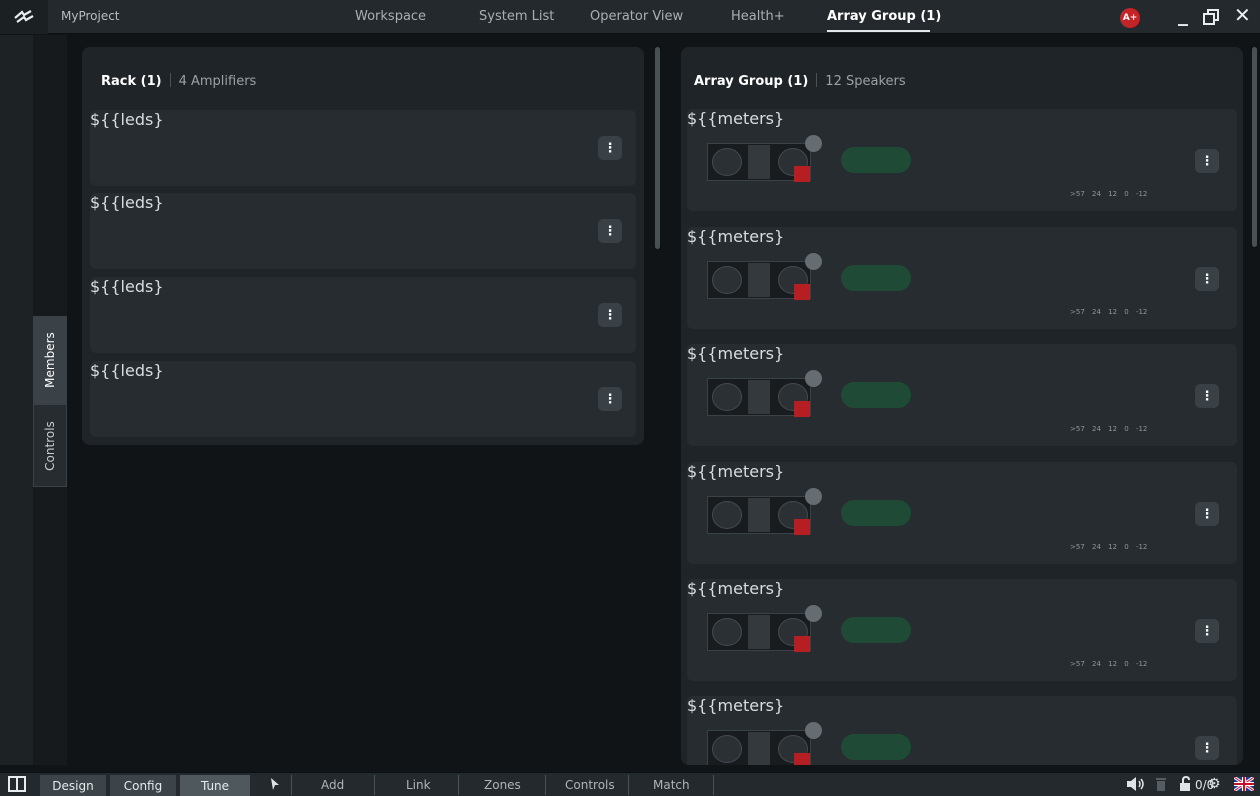 The width and height of the screenshot is (1260, 796). Describe the element at coordinates (636, 16) in the screenshot. I see `tab-operator-view: Operator View` at that location.